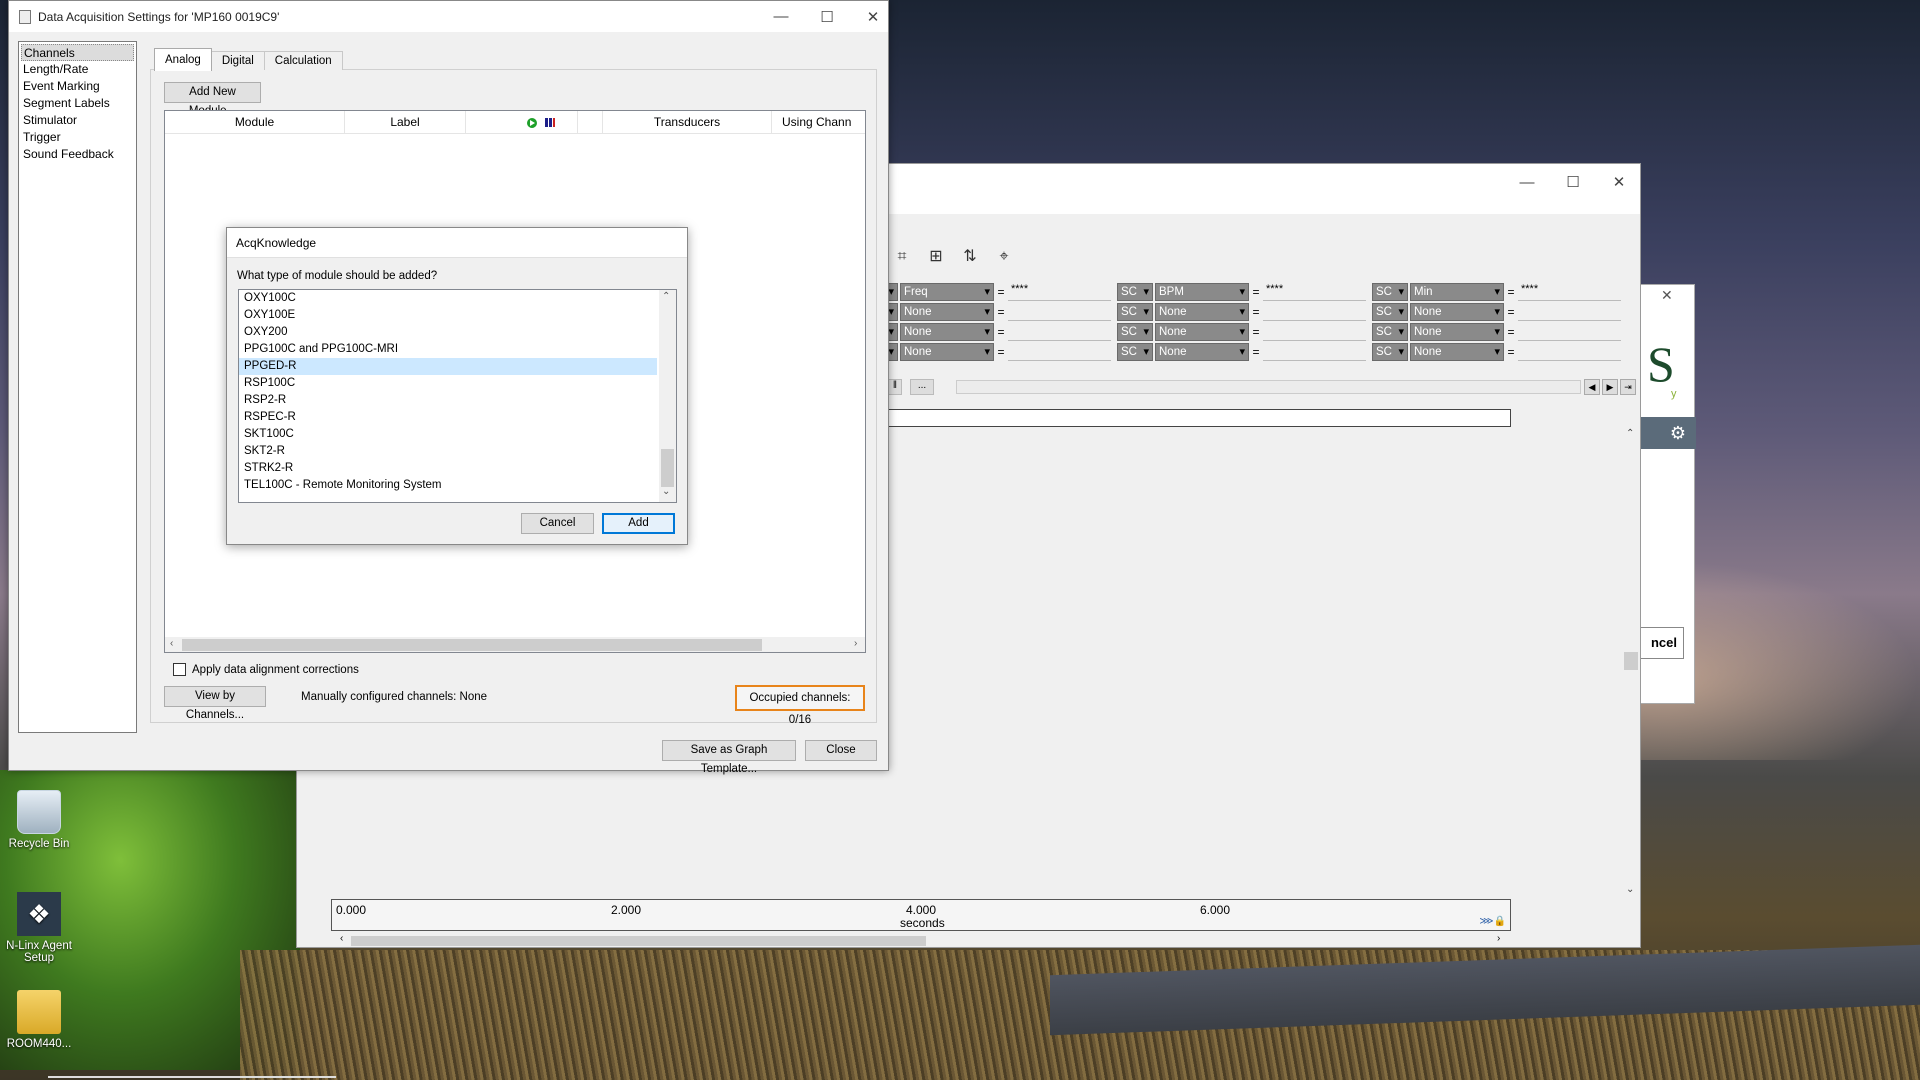  What do you see at coordinates (448, 417) in the screenshot?
I see `list-item: RSPEC-R` at bounding box center [448, 417].